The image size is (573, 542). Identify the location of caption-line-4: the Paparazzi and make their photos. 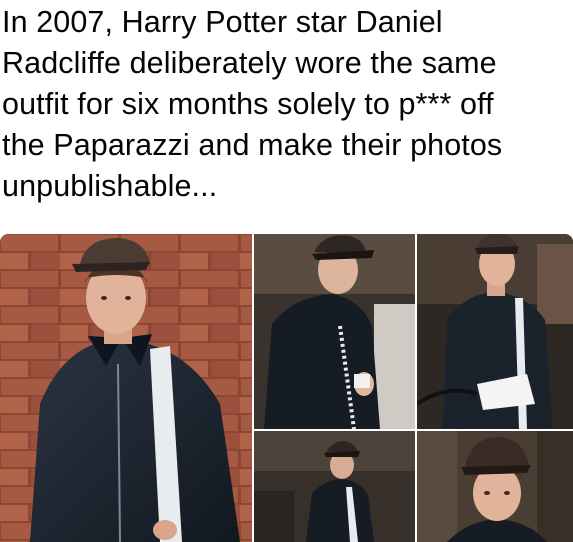
(252, 145).